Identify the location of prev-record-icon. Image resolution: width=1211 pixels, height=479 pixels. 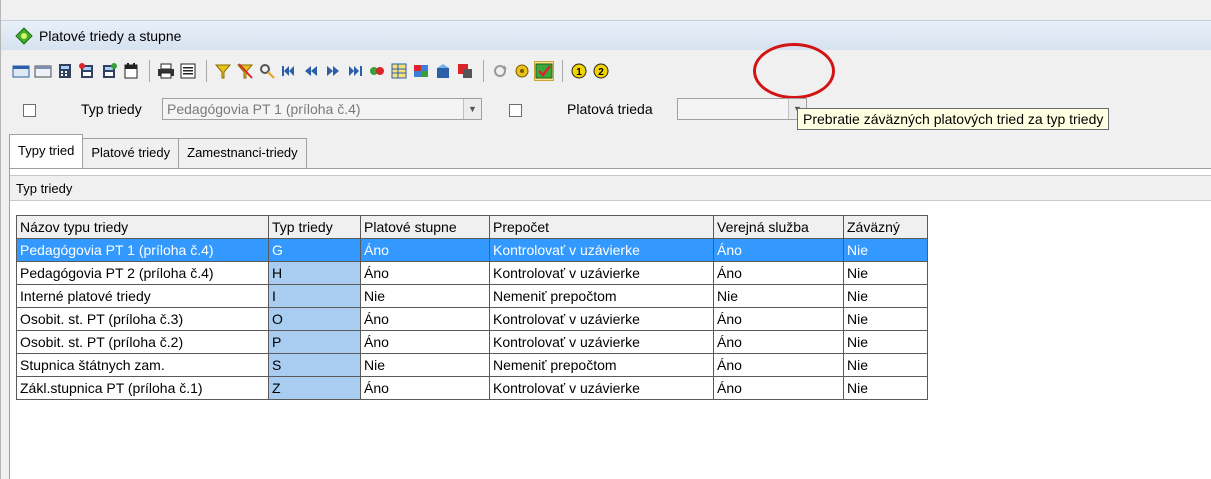
(311, 71).